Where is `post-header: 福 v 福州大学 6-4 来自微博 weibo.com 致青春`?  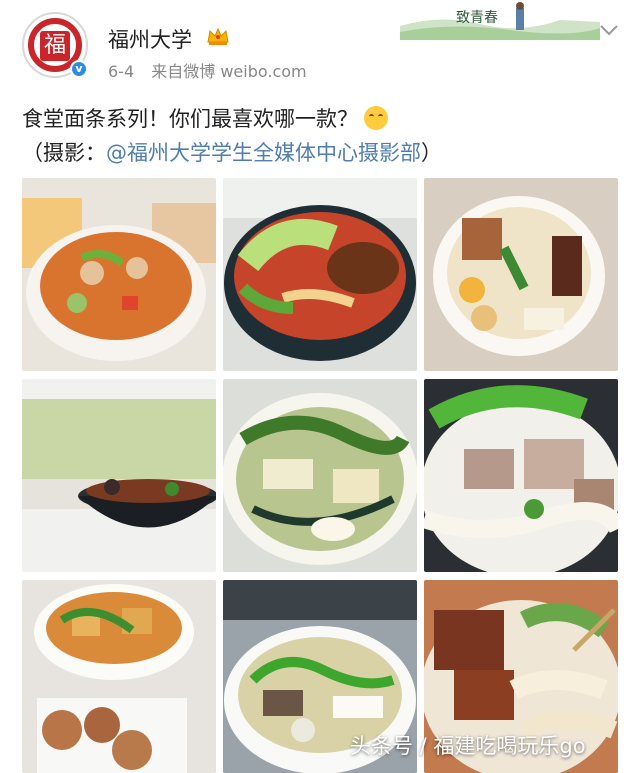 post-header: 福 v 福州大学 6-4 来自微博 weibo.com 致青春 is located at coordinates (320, 48).